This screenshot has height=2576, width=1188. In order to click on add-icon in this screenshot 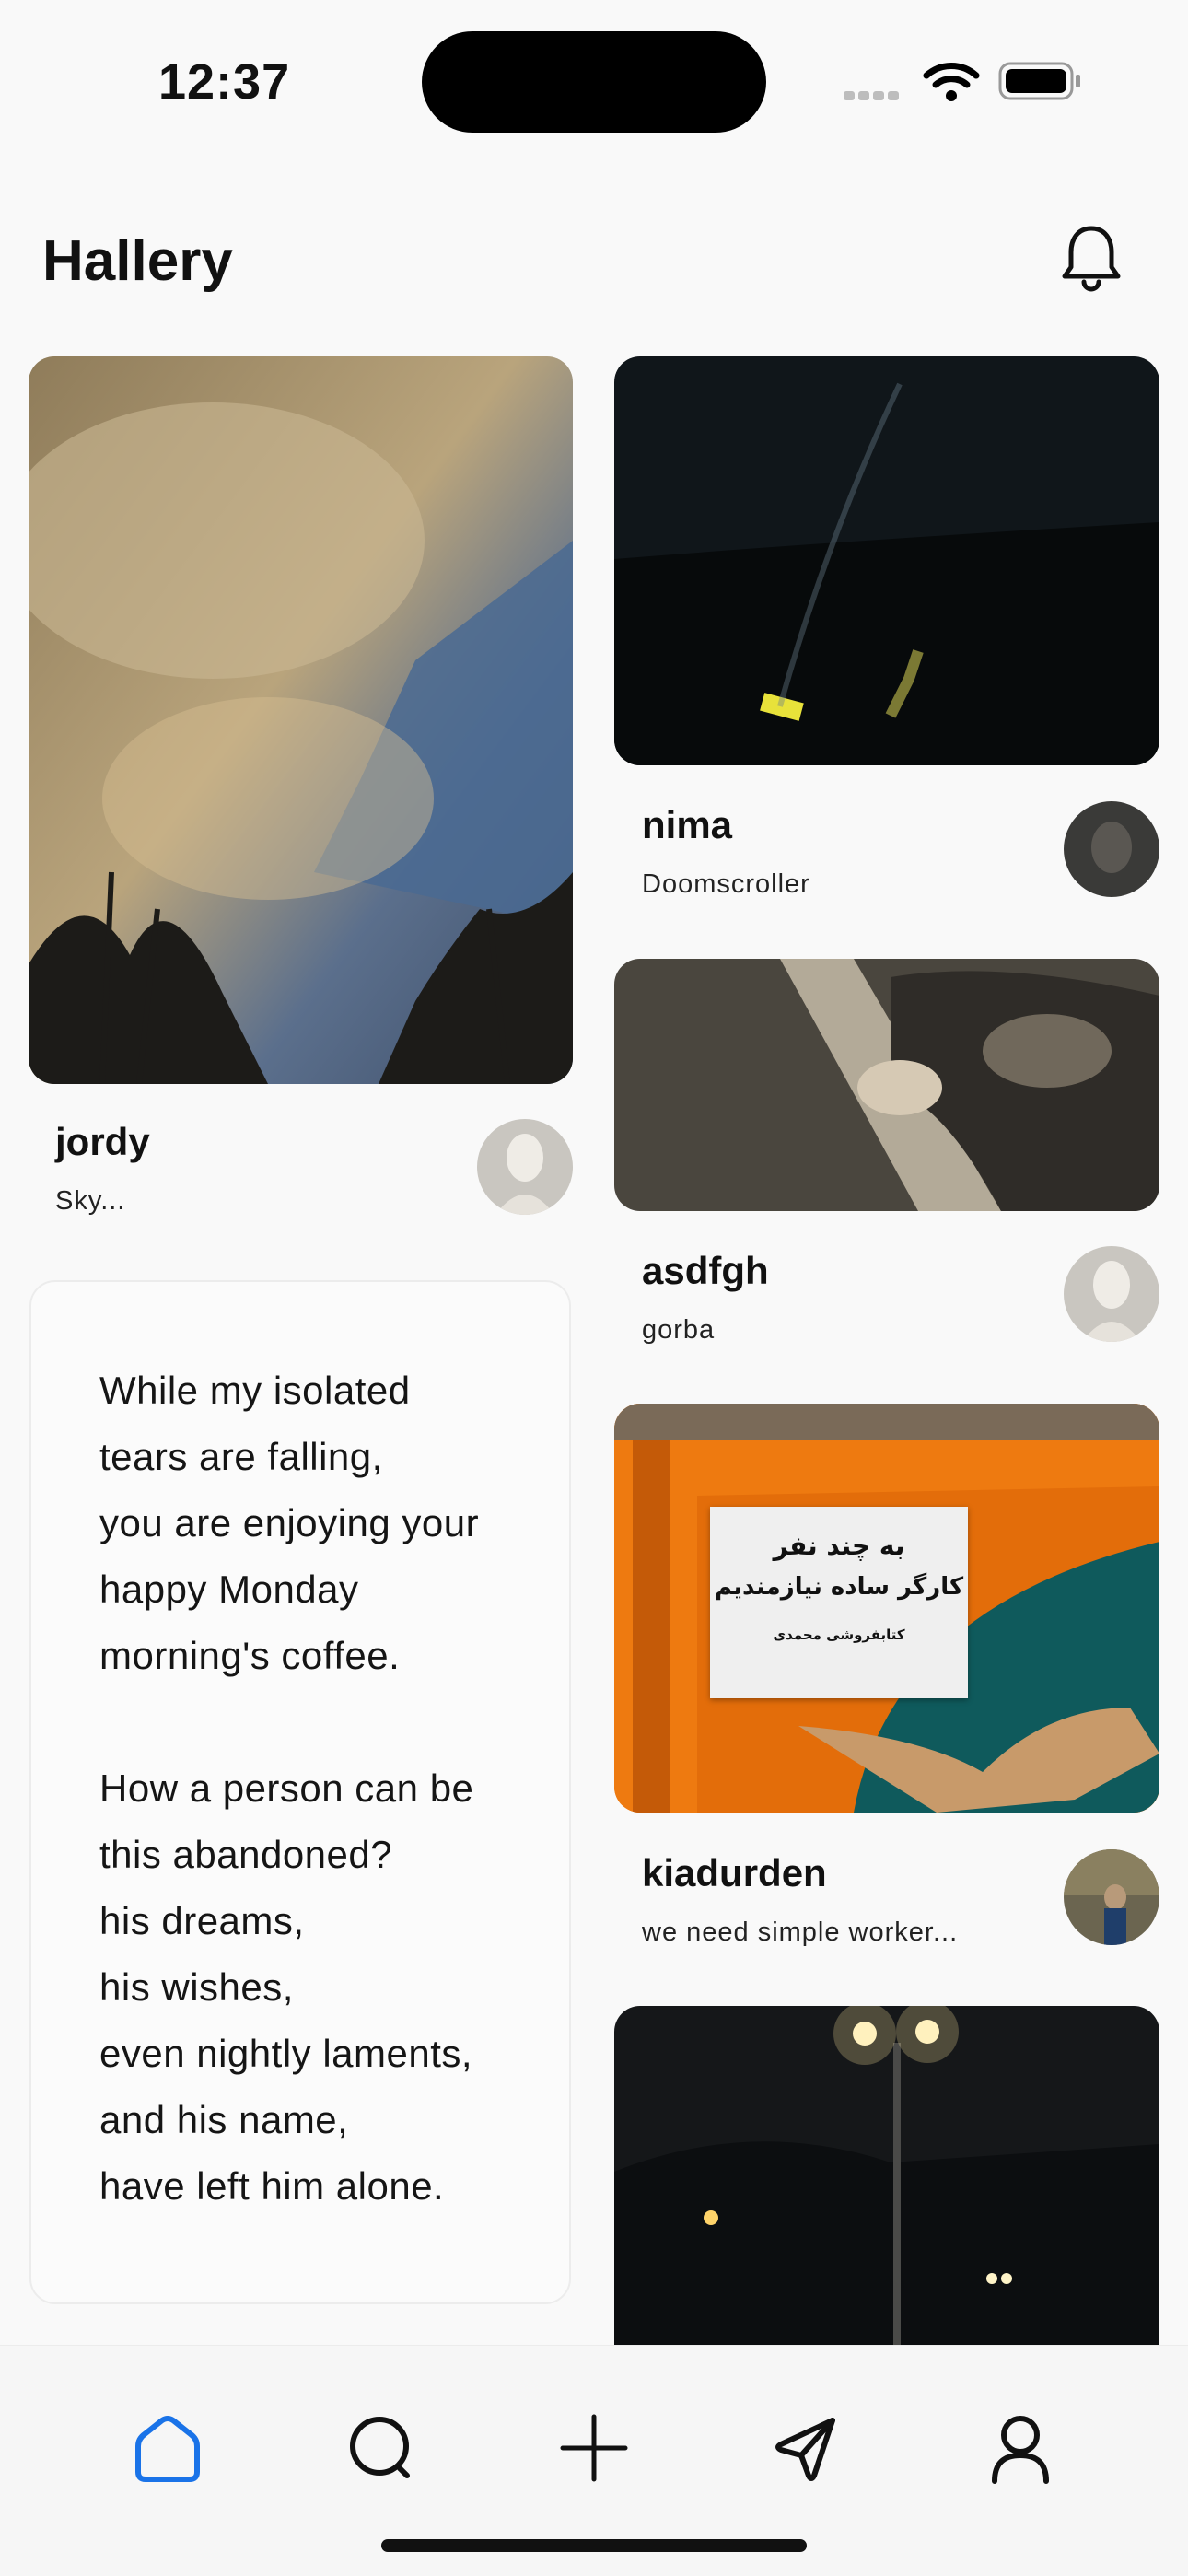, I will do `click(594, 2448)`.